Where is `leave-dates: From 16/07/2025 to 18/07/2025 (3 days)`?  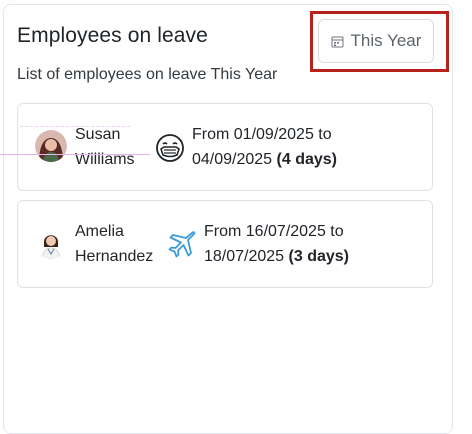 leave-dates: From 16/07/2025 to 18/07/2025 (3 days) is located at coordinates (276, 244).